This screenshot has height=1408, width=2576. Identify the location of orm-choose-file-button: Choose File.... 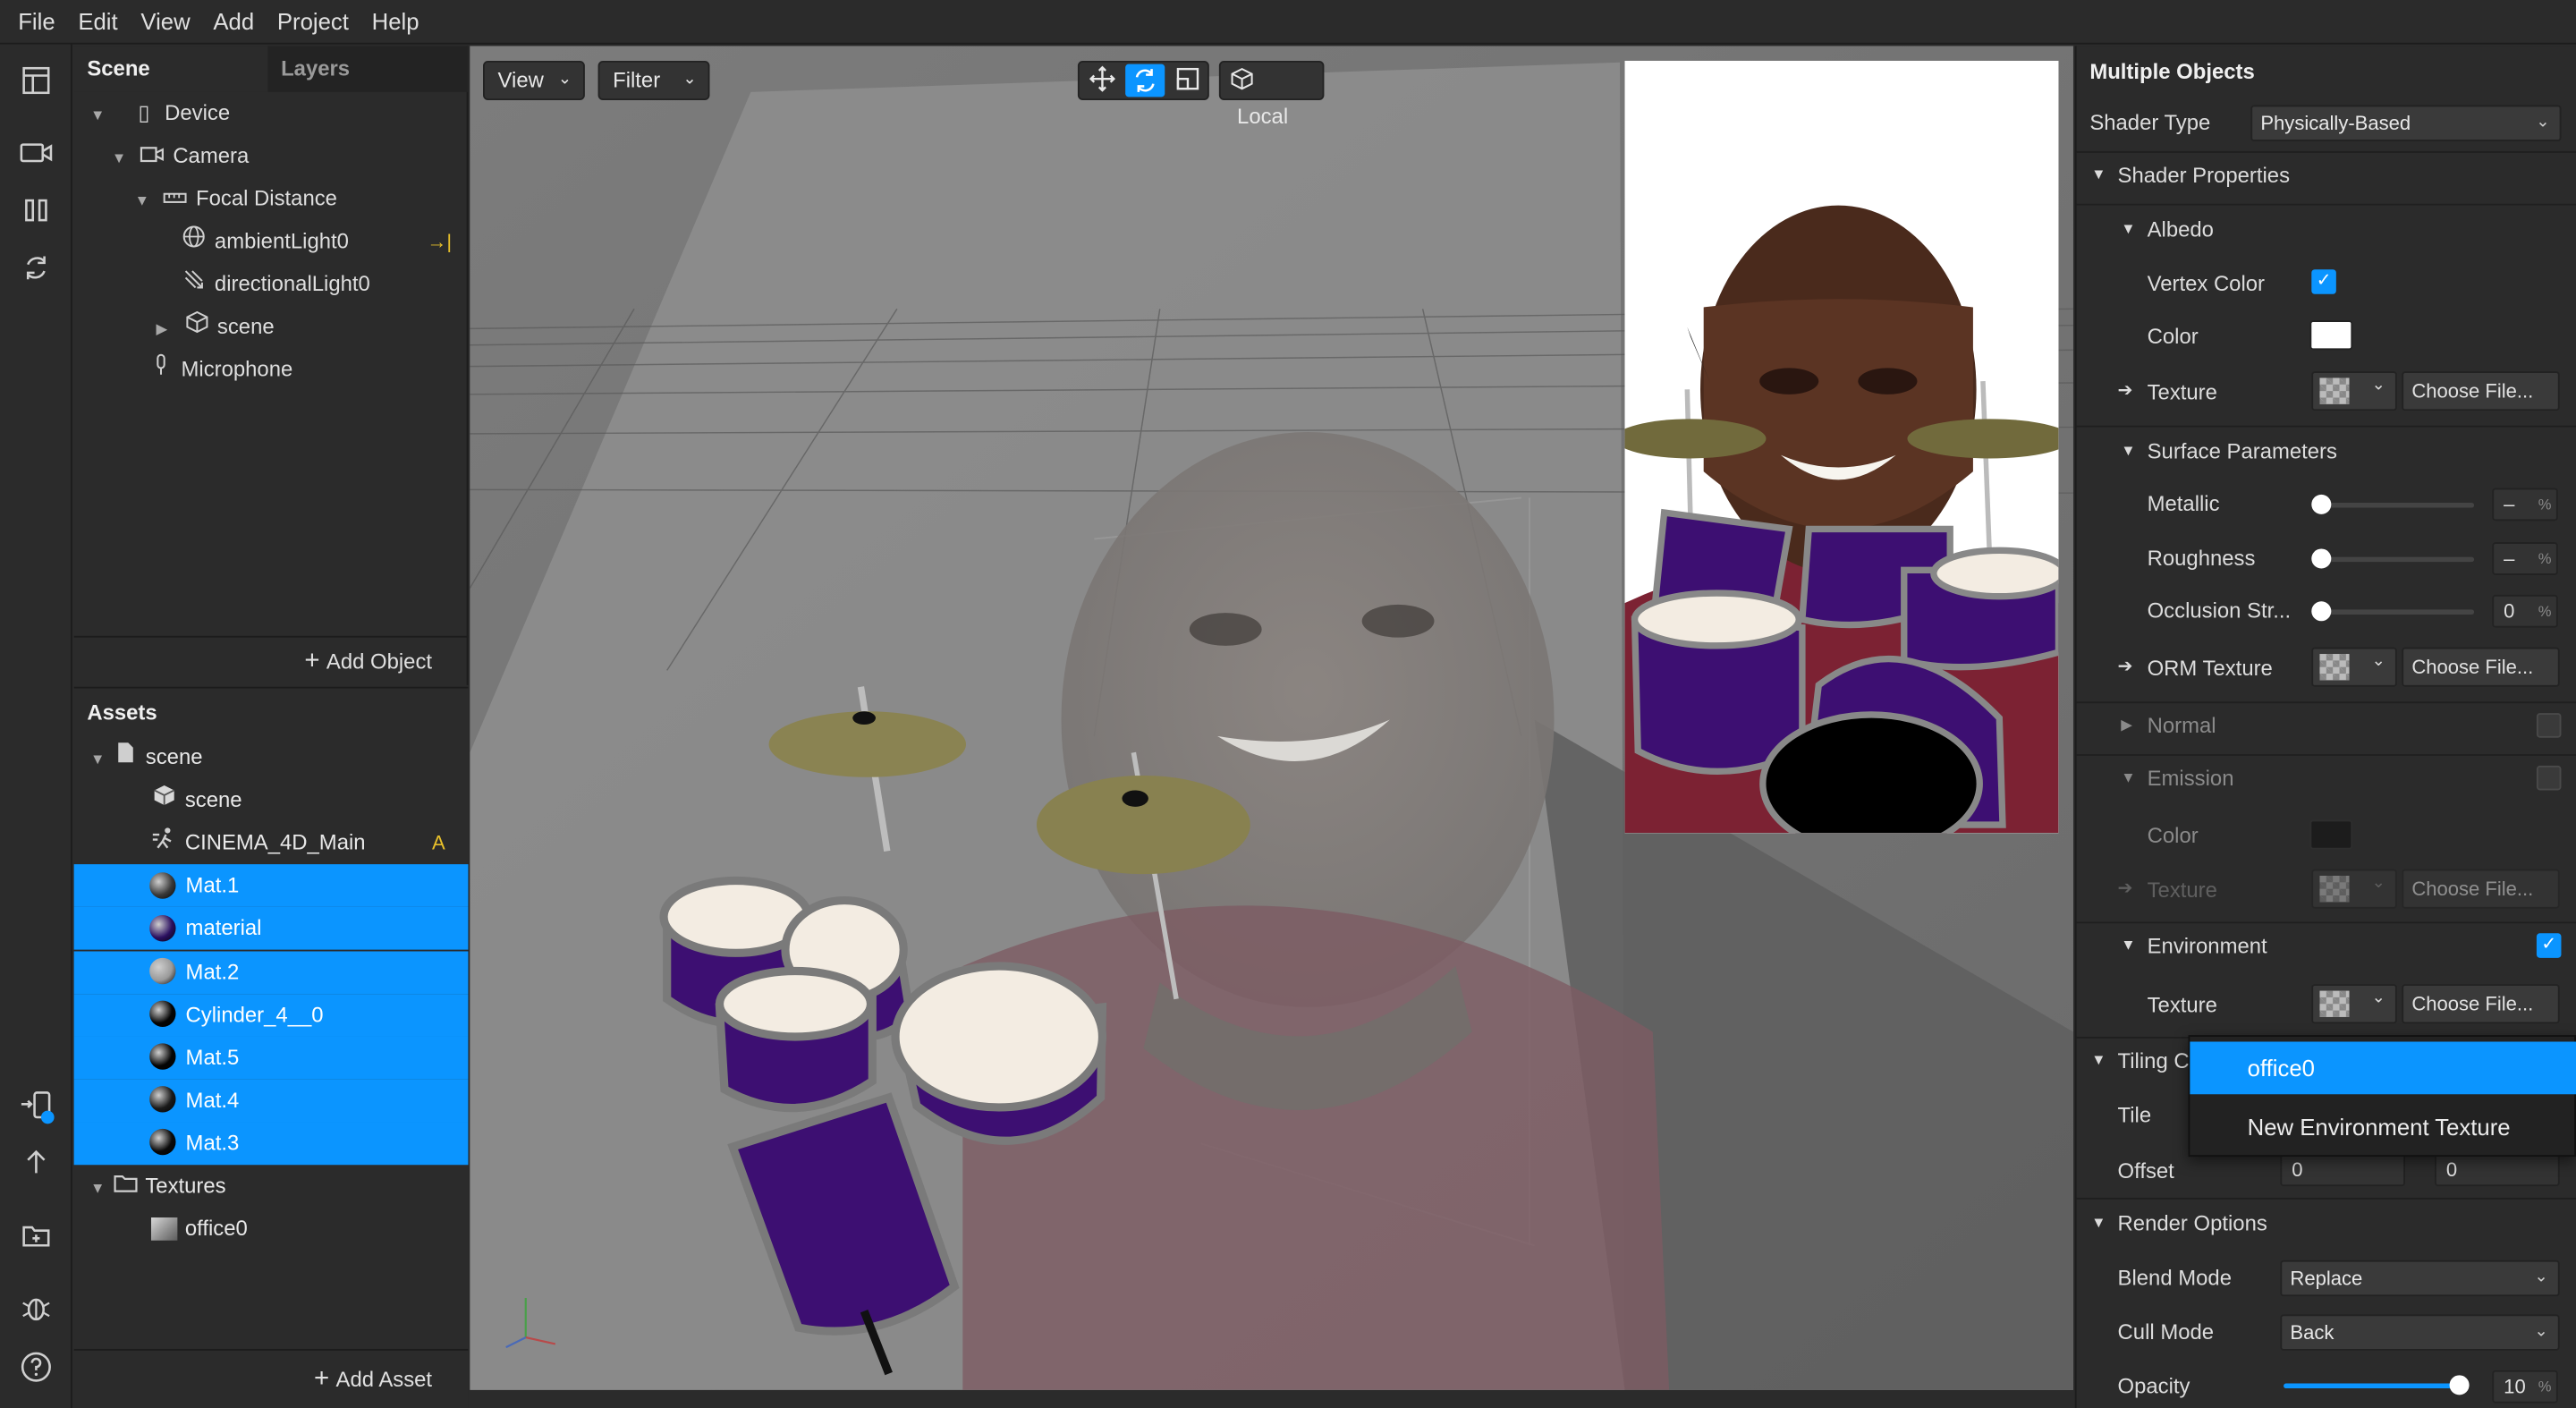
(2481, 667).